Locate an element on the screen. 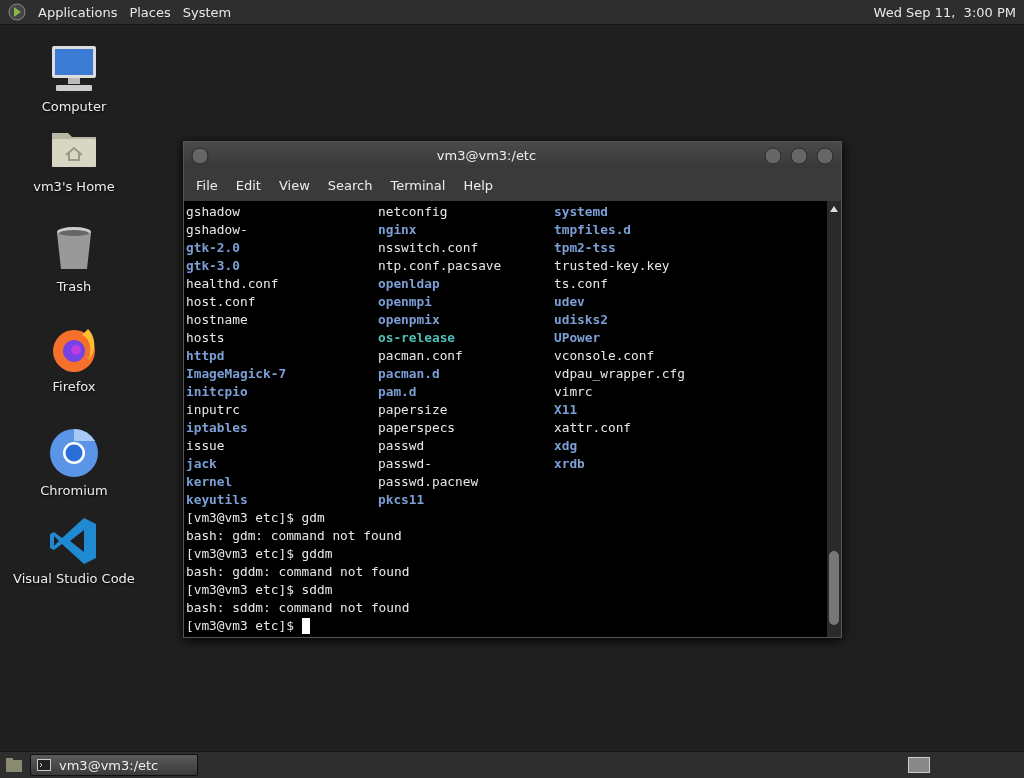 The image size is (1024, 778). file-name: ntp.conf.pacsave is located at coordinates (440, 266).